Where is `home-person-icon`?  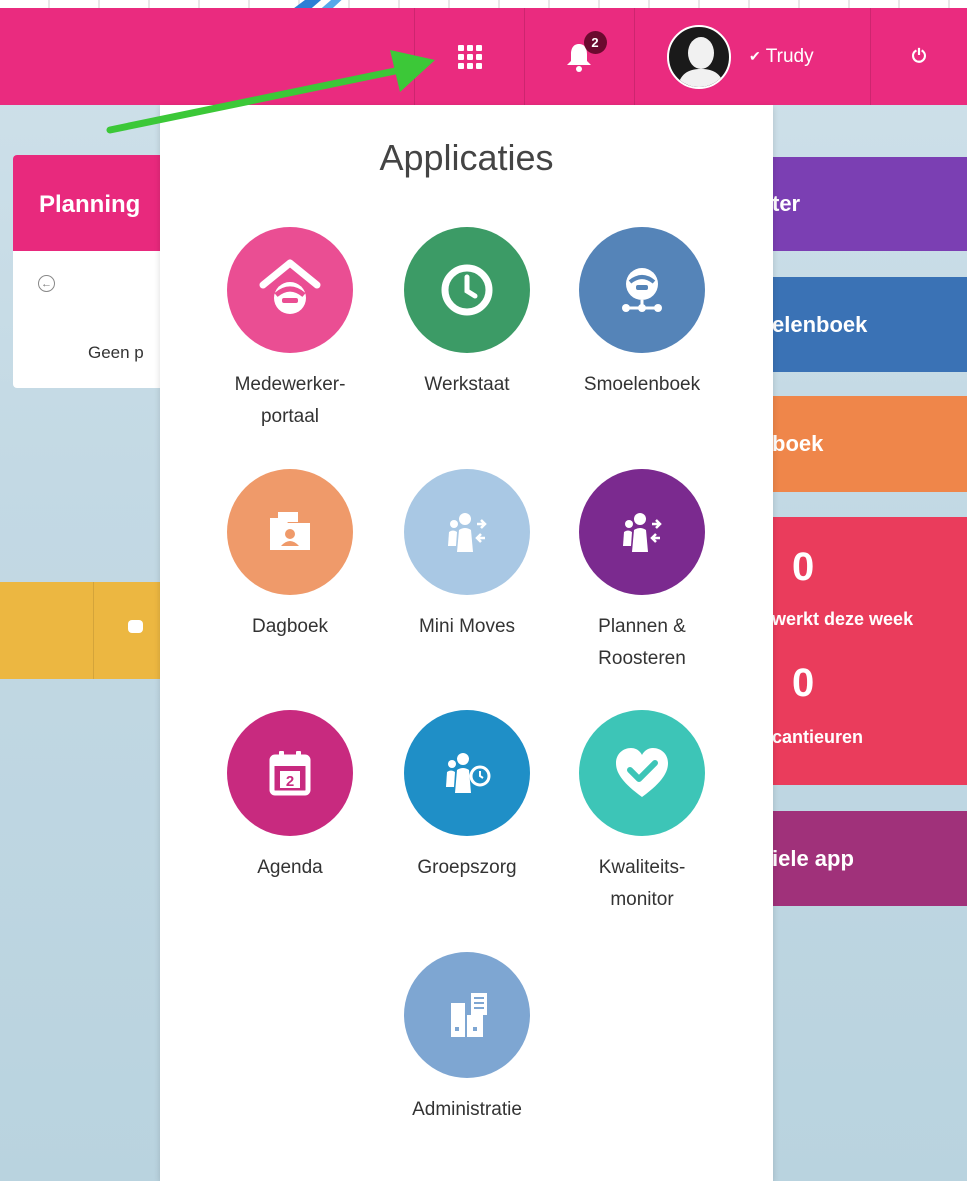
home-person-icon is located at coordinates (290, 290).